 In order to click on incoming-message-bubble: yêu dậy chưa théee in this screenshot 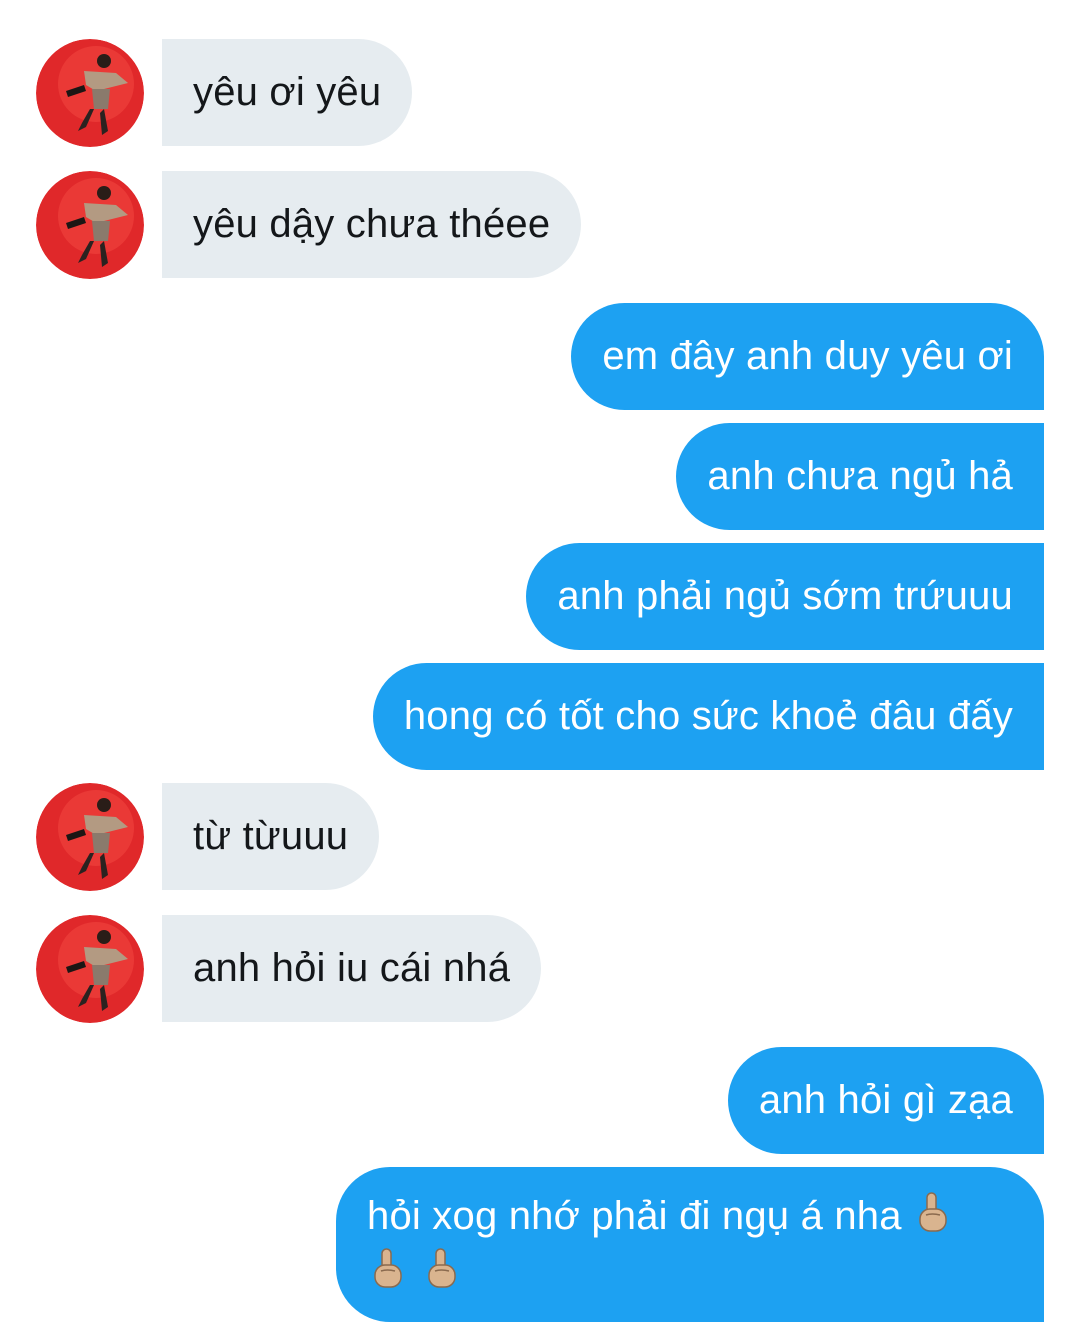, I will do `click(372, 224)`.